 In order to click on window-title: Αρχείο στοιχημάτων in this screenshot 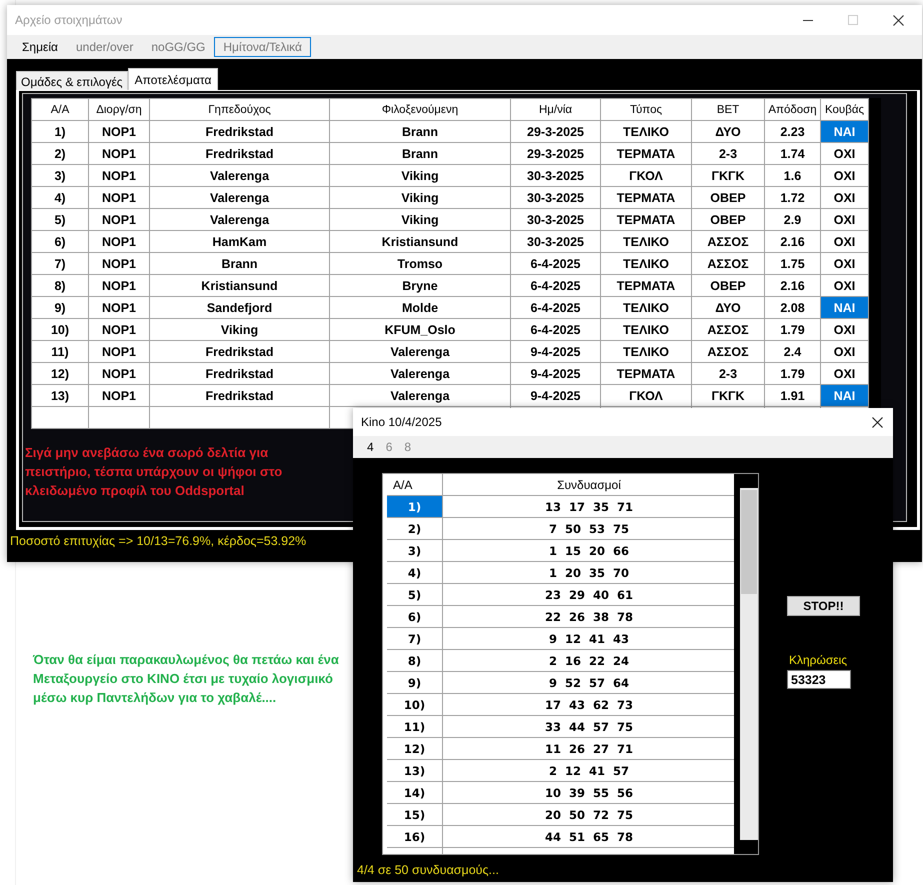, I will do `click(68, 20)`.